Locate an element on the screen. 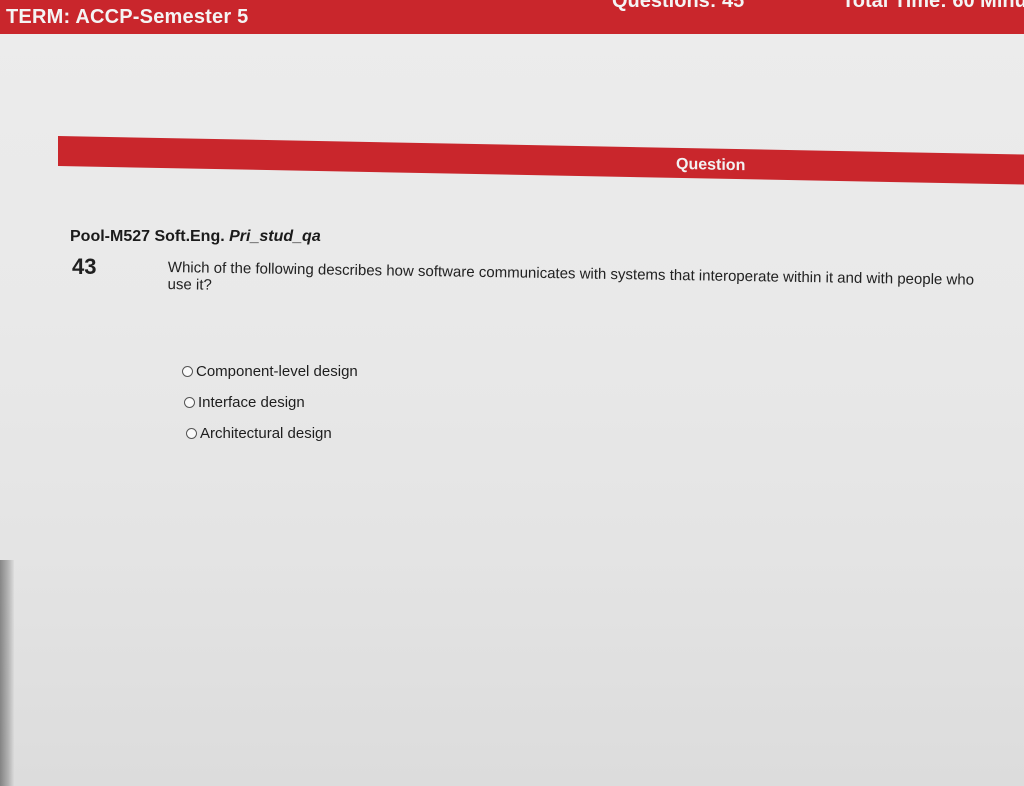  question-section-label: Question is located at coordinates (711, 165).